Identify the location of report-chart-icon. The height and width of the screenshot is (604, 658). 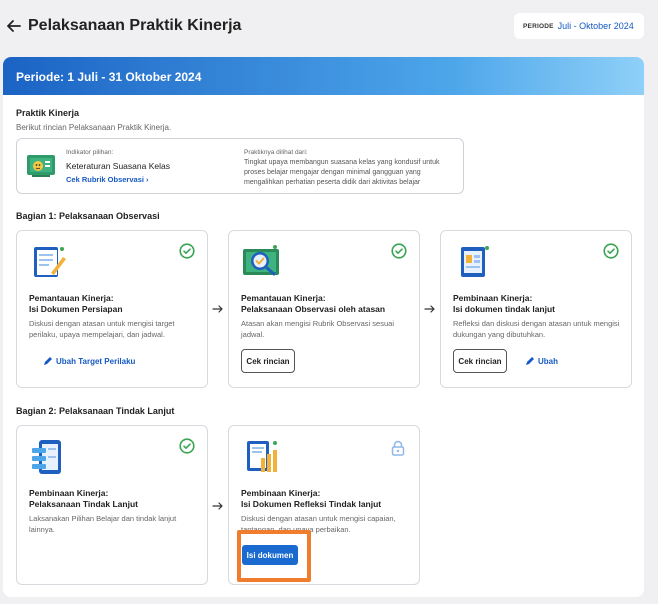
(262, 456).